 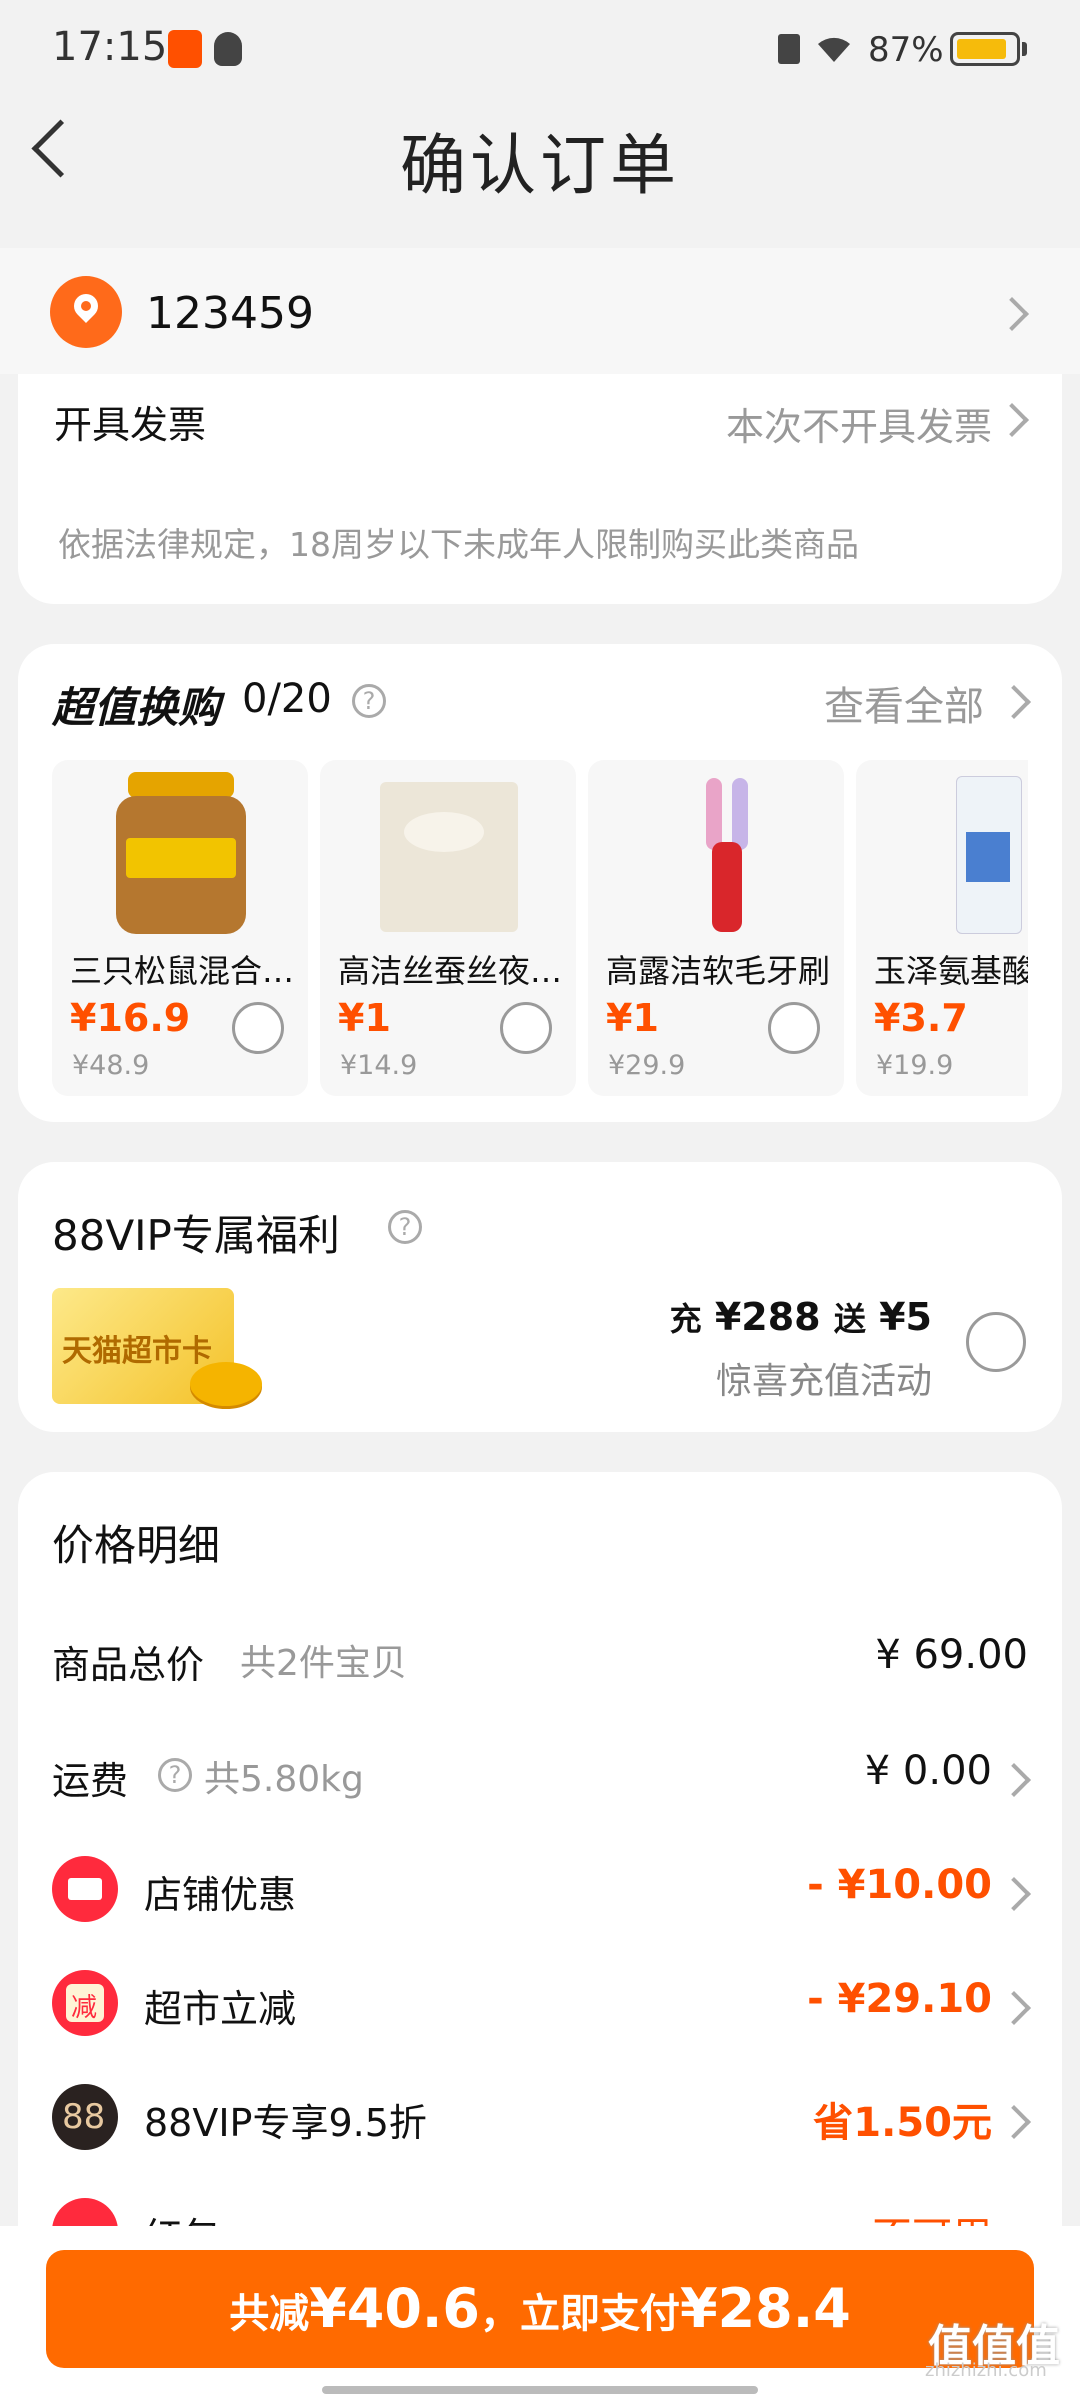 What do you see at coordinates (849, 1319) in the screenshot?
I see `offer-mid: 送` at bounding box center [849, 1319].